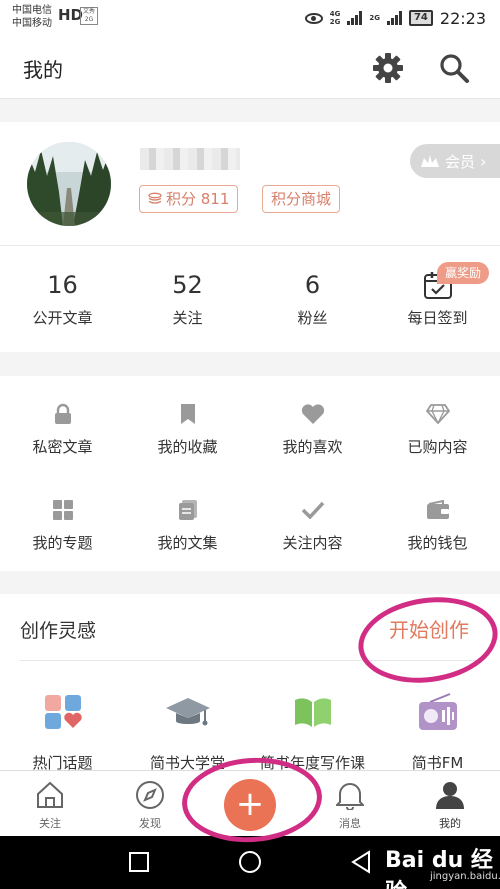 The image size is (500, 889). What do you see at coordinates (62, 510) in the screenshot?
I see `apps-icon` at bounding box center [62, 510].